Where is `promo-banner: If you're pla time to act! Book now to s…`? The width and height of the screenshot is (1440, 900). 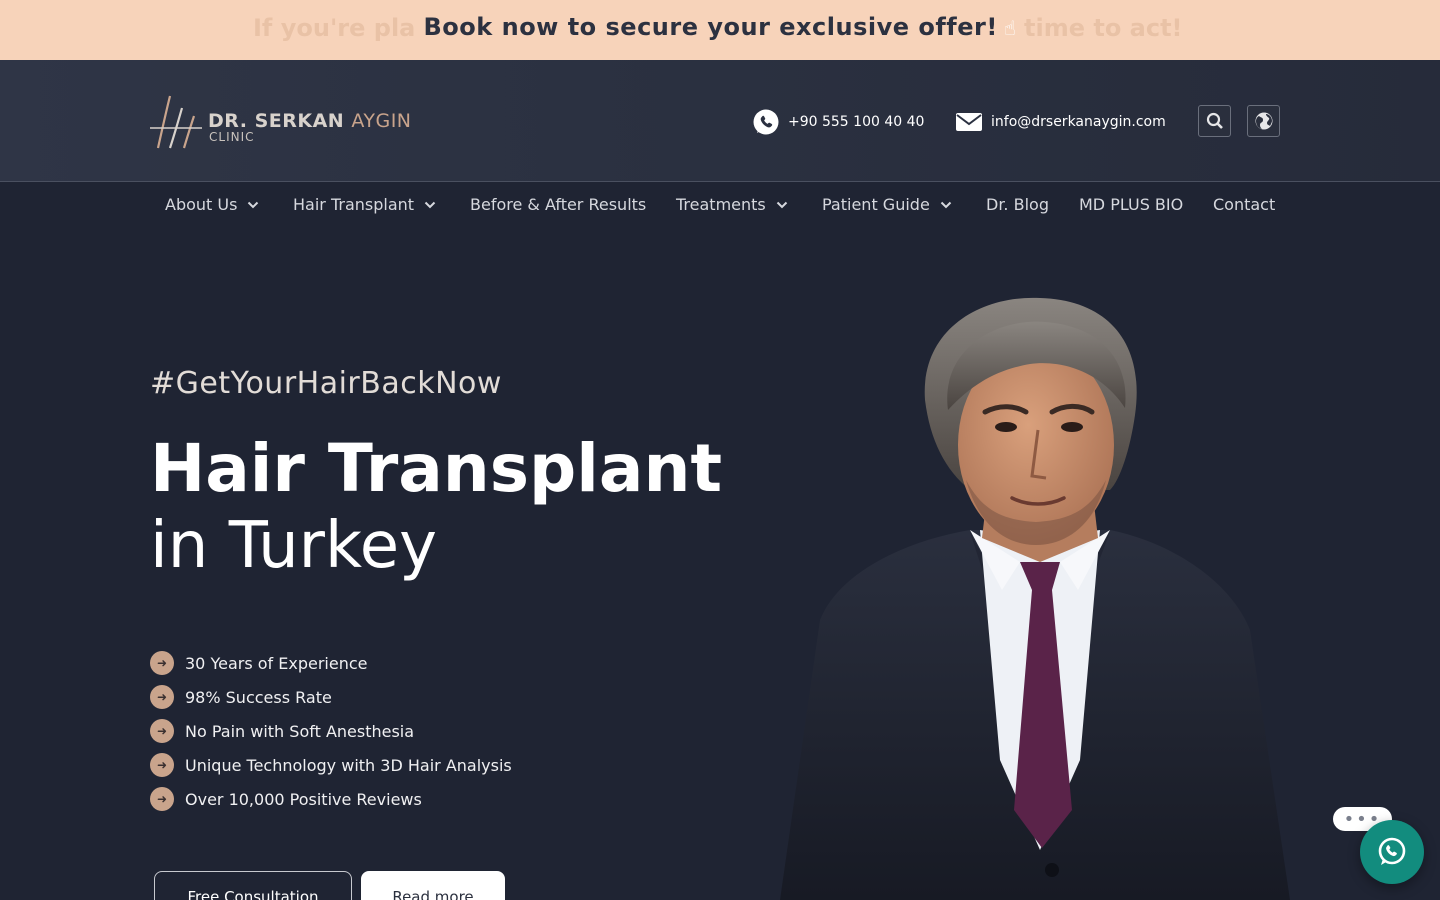 promo-banner: If you're pla time to act! Book now to s… is located at coordinates (720, 30).